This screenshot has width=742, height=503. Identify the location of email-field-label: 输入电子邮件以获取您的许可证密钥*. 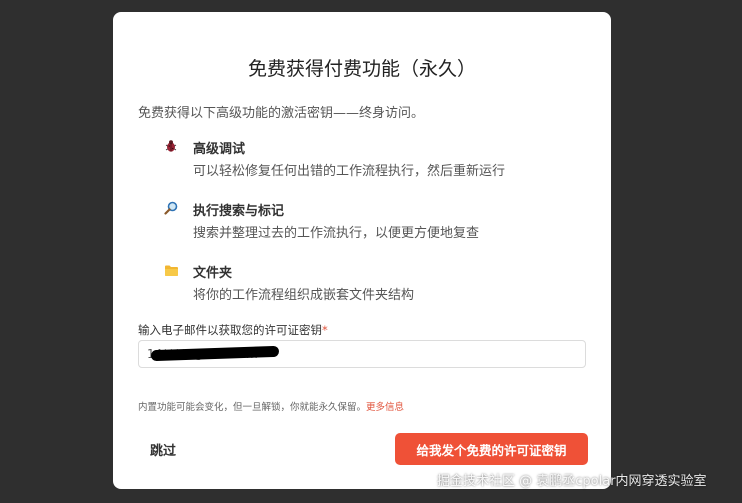
(233, 330).